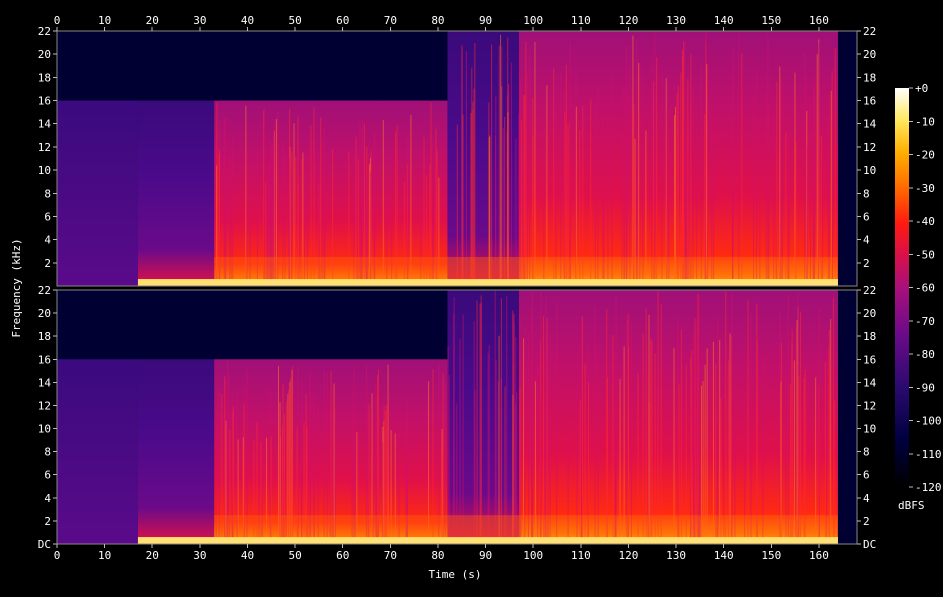  I want to click on time-tick-label: 70, so click(390, 20).